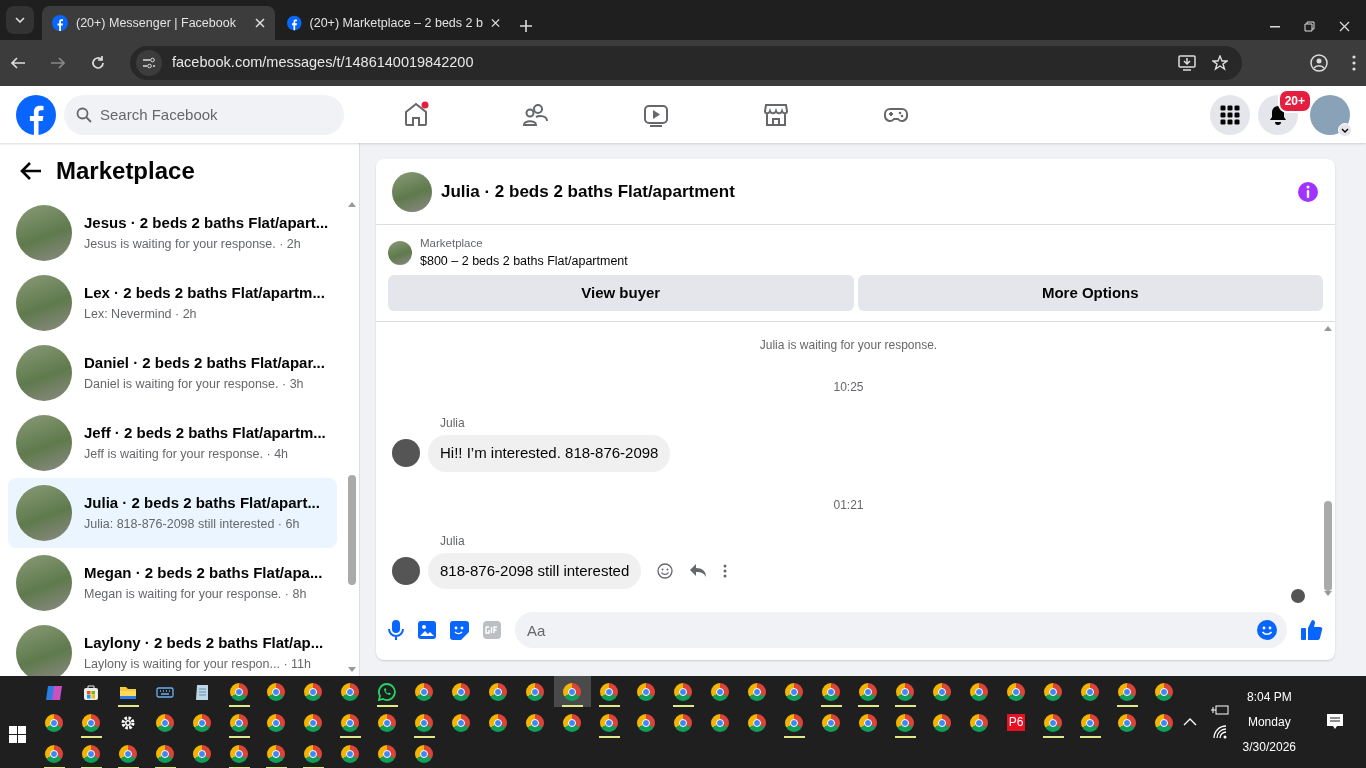 This screenshot has width=1366, height=768. Describe the element at coordinates (172, 513) in the screenshot. I see `conversation-item: Julia · 2 beds 2 baths Flat/apart... Julia: 818-876-2098 still interested · 6h` at that location.